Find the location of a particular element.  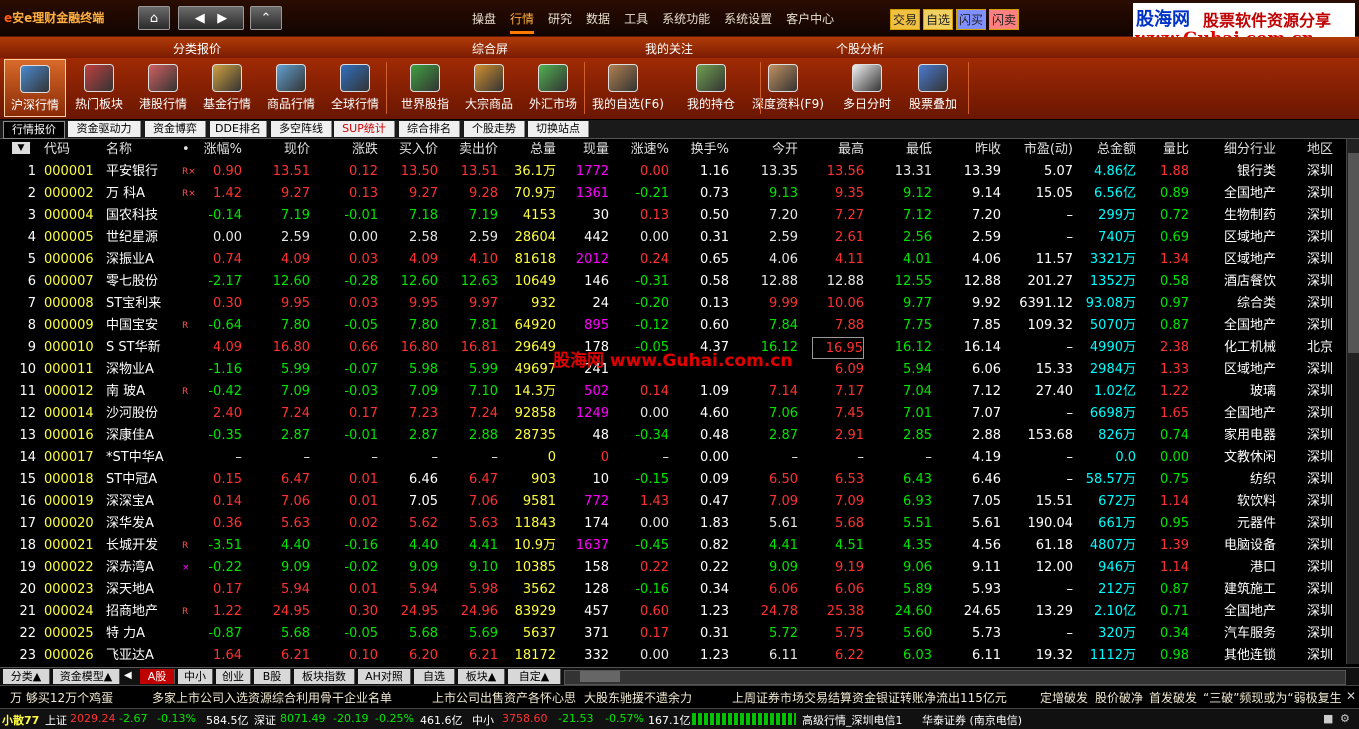

horizontal-scroll-thumb is located at coordinates (600, 676).